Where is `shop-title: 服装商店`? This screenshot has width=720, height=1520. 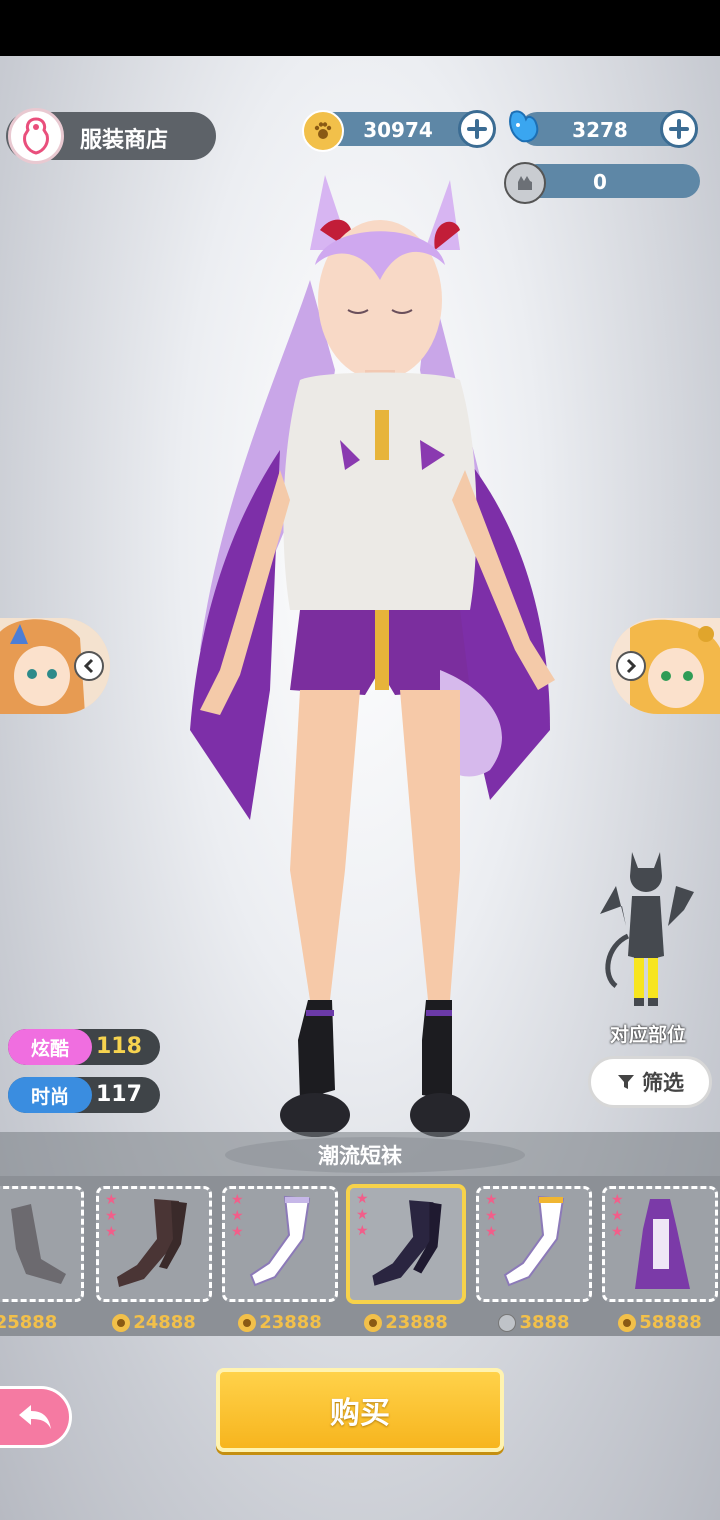
shop-title: 服装商店 is located at coordinates (124, 140).